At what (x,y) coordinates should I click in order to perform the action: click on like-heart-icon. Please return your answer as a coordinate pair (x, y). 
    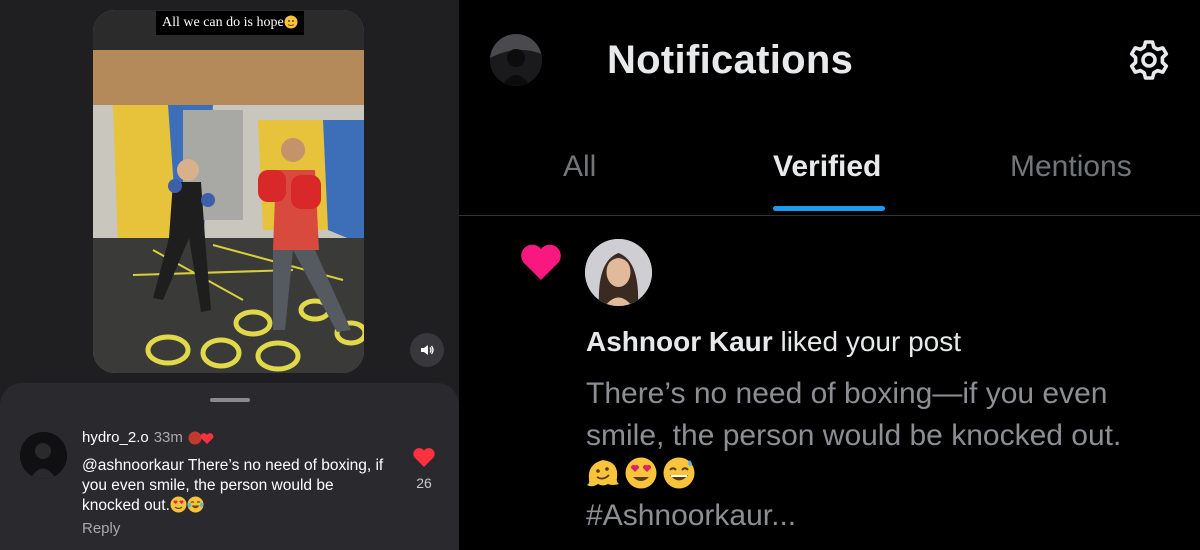
    Looking at the image, I should click on (541, 264).